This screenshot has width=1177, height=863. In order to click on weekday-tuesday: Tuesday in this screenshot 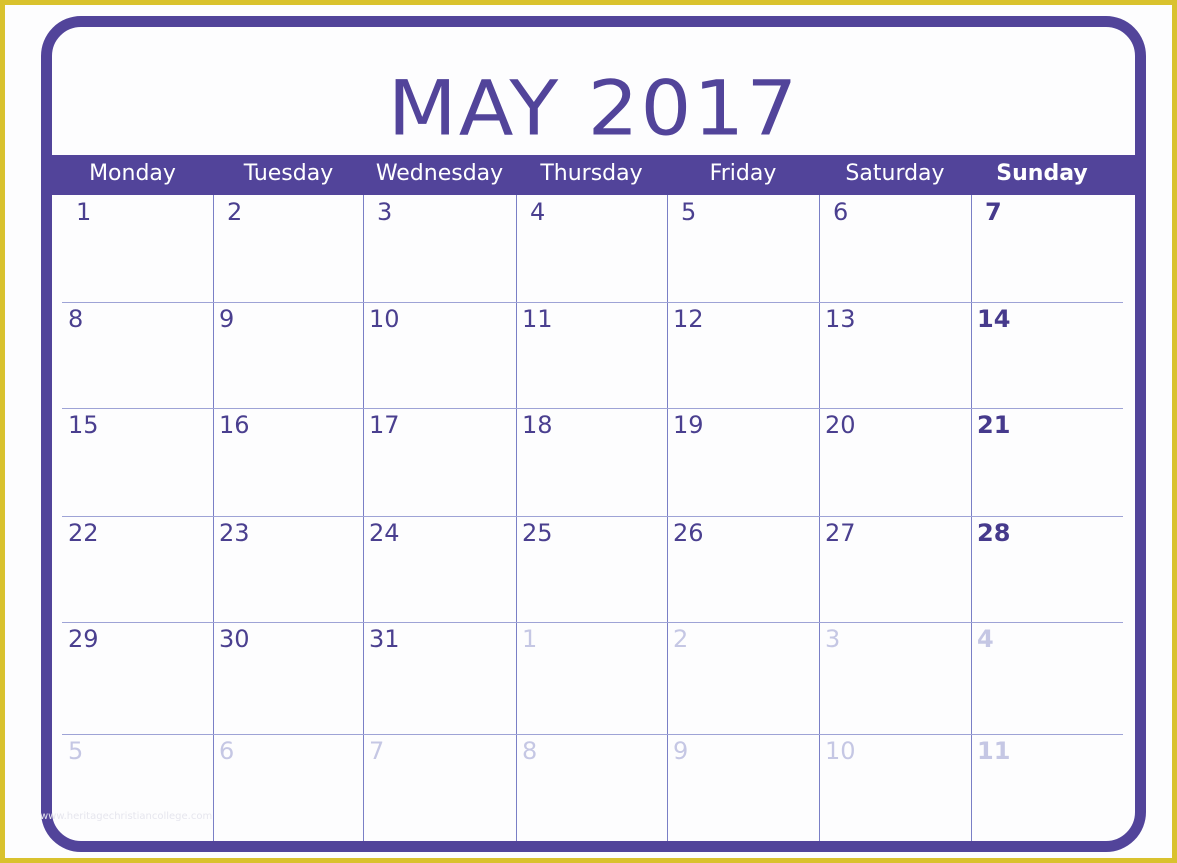, I will do `click(288, 173)`.